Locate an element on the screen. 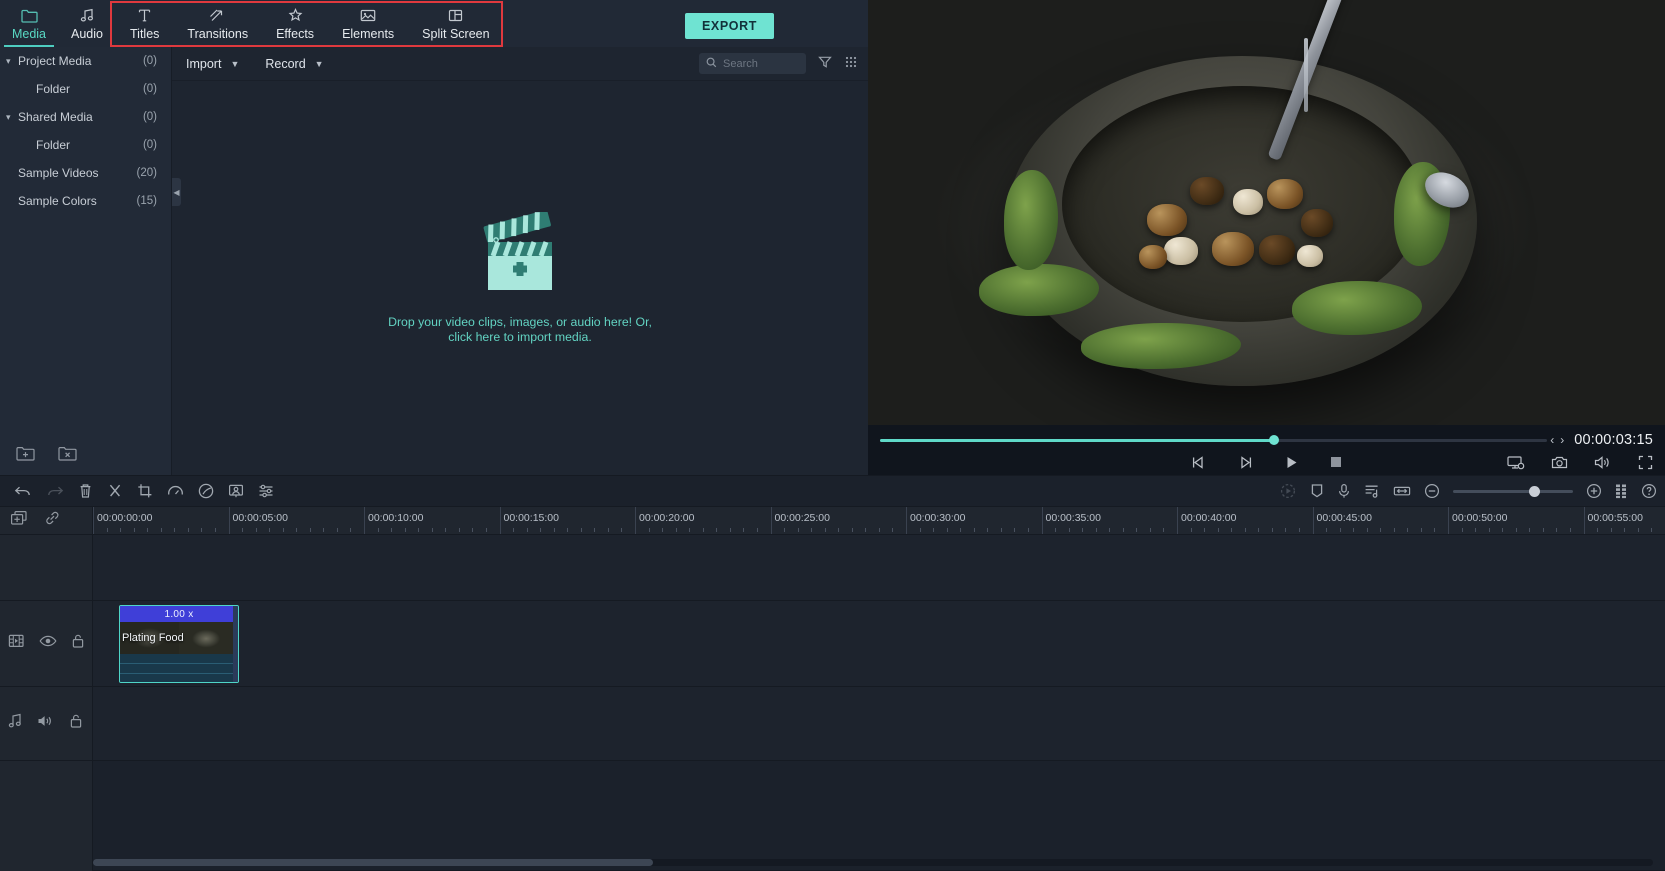 Image resolution: width=1665 pixels, height=871 pixels. nav-tab-media: Media is located at coordinates (29, 23).